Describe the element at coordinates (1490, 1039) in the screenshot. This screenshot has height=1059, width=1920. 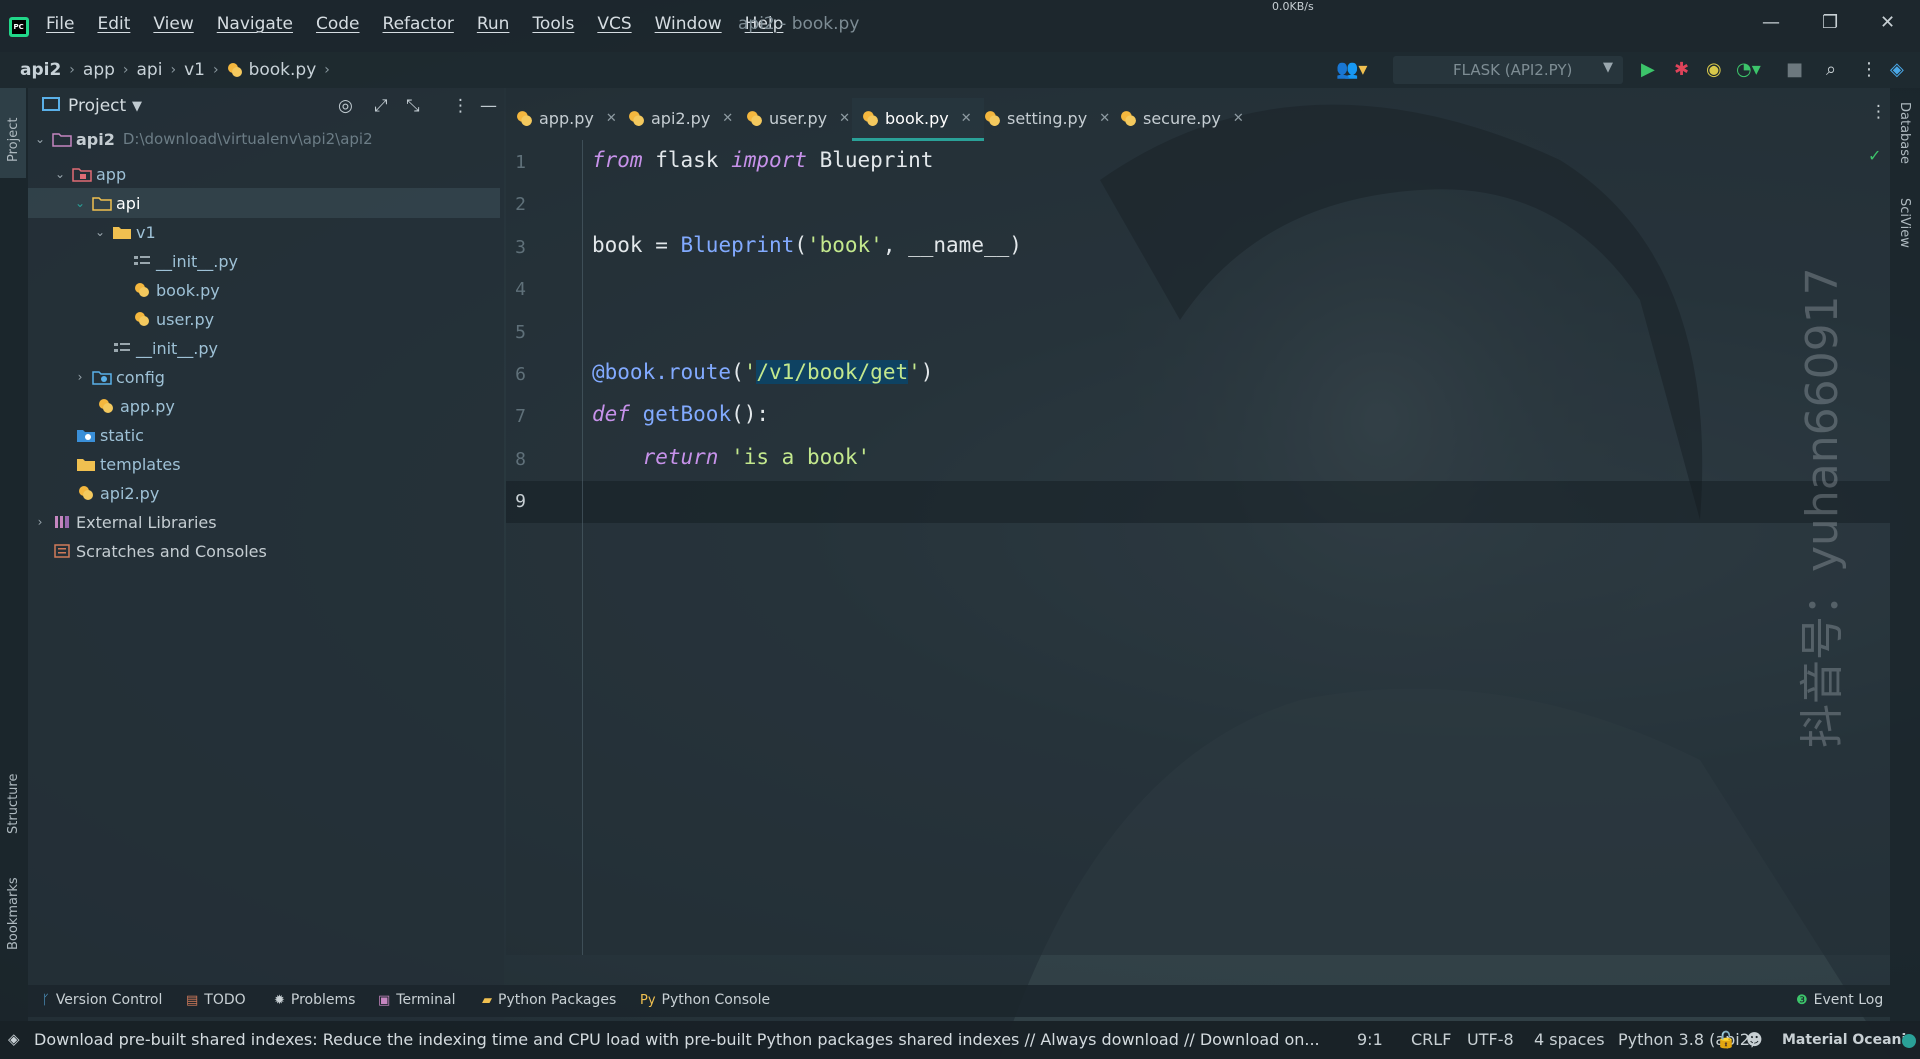
I see `file-encoding: UTF-8` at that location.